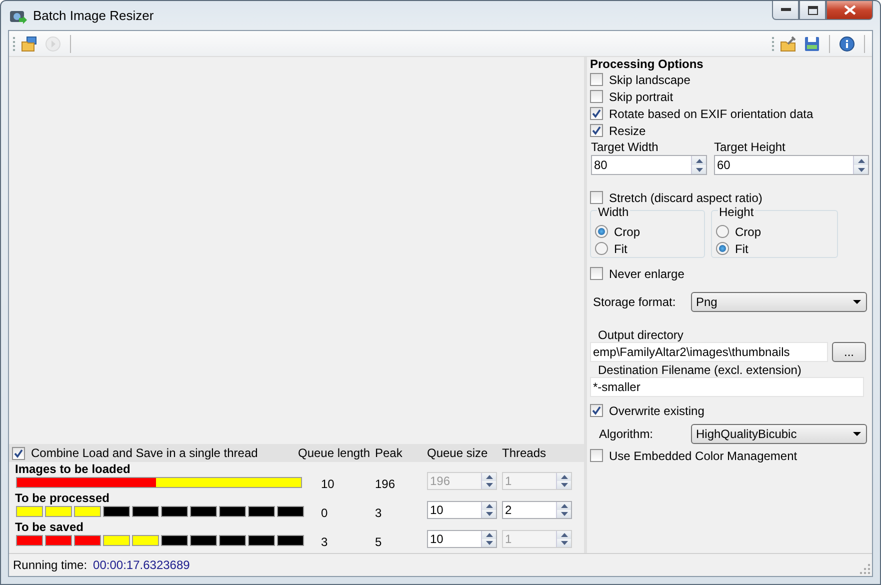 The width and height of the screenshot is (881, 585). I want to click on column-header: Queue length, so click(334, 453).